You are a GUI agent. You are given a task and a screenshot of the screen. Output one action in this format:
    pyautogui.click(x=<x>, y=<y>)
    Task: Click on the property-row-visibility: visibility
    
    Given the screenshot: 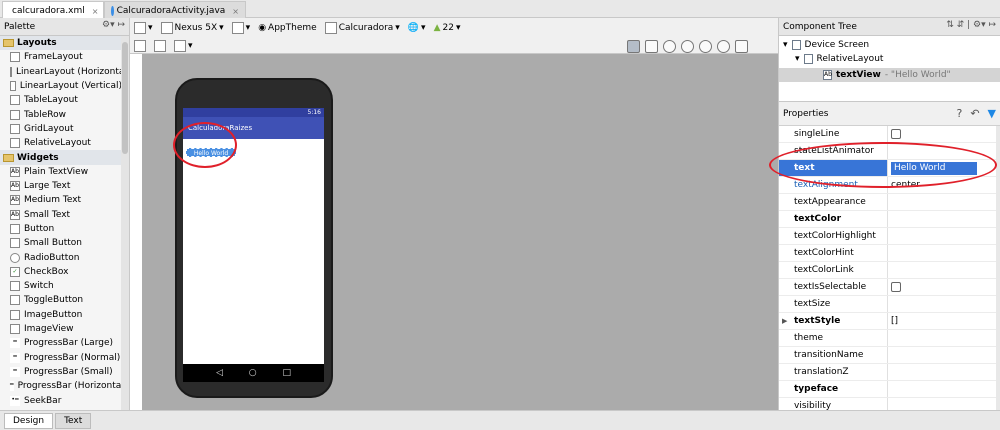 What is the action you would take?
    pyautogui.click(x=888, y=404)
    